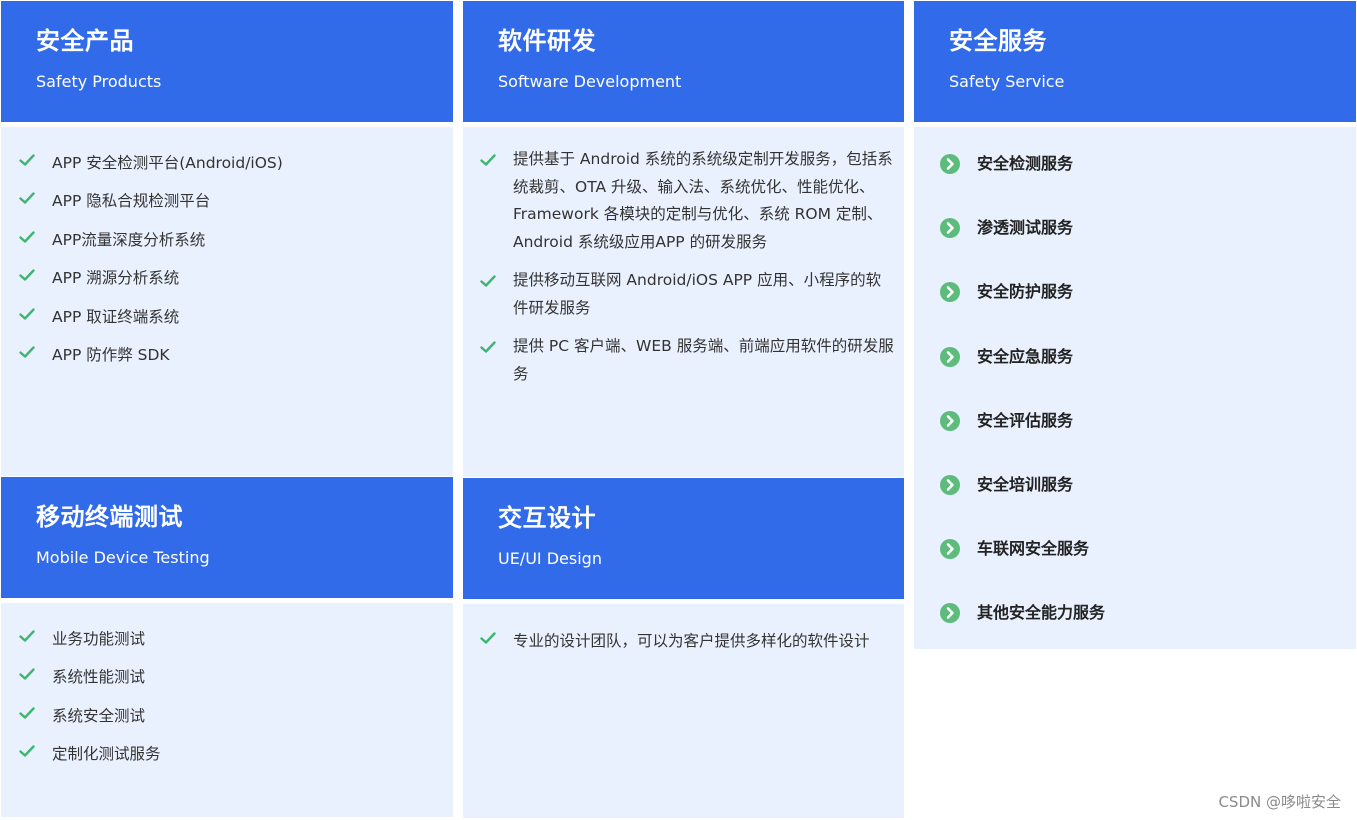  What do you see at coordinates (1025, 484) in the screenshot?
I see `list-item-label: 安全培训服务` at bounding box center [1025, 484].